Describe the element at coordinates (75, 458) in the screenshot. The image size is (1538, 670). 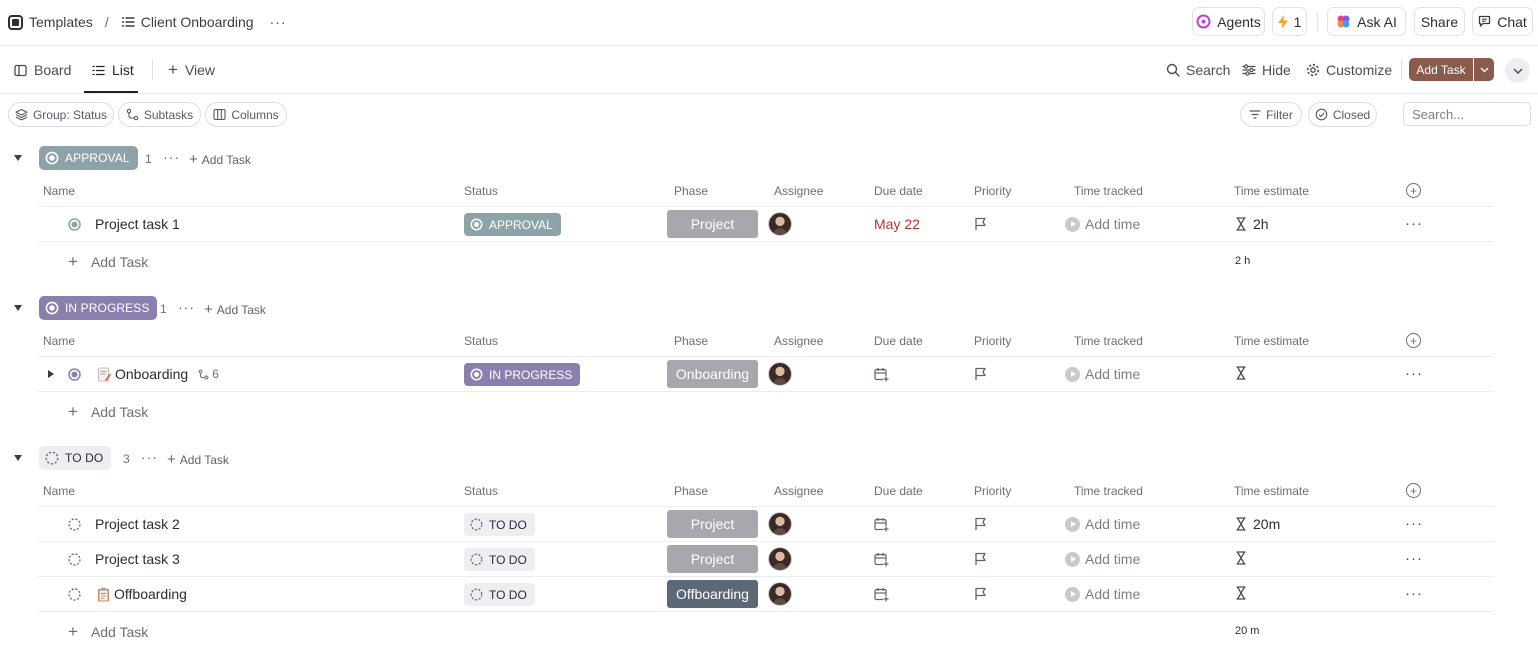
I see `group-status-todo: TO DO` at that location.